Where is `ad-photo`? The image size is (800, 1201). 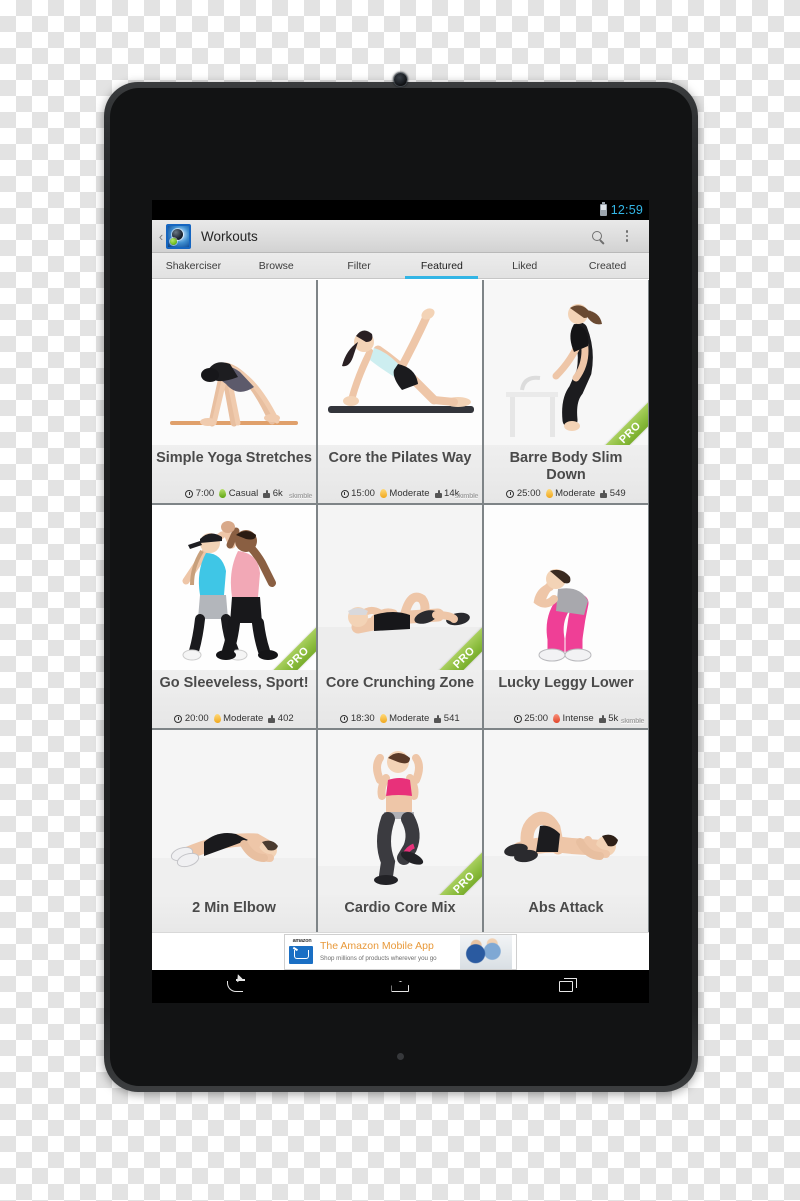 ad-photo is located at coordinates (486, 951).